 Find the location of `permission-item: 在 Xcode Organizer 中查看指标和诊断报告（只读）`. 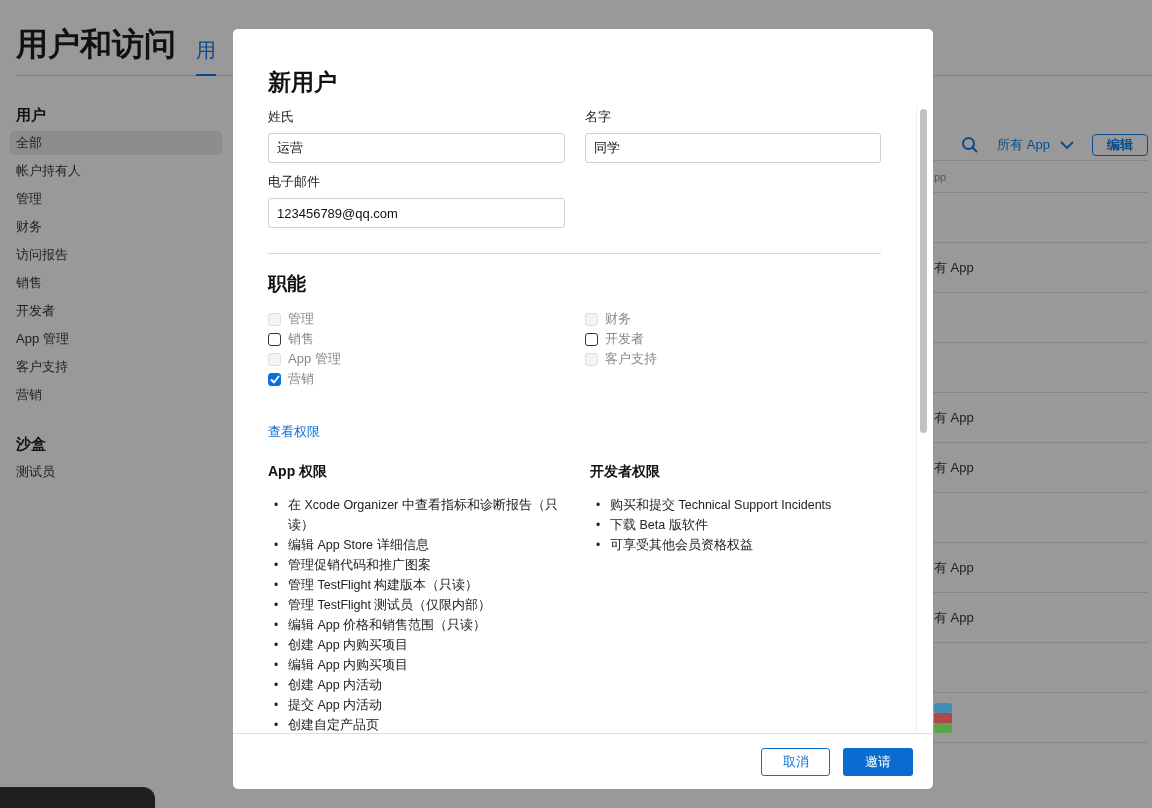

permission-item: 在 Xcode Organizer 中查看指标和诊断报告（只读） is located at coordinates (423, 515).